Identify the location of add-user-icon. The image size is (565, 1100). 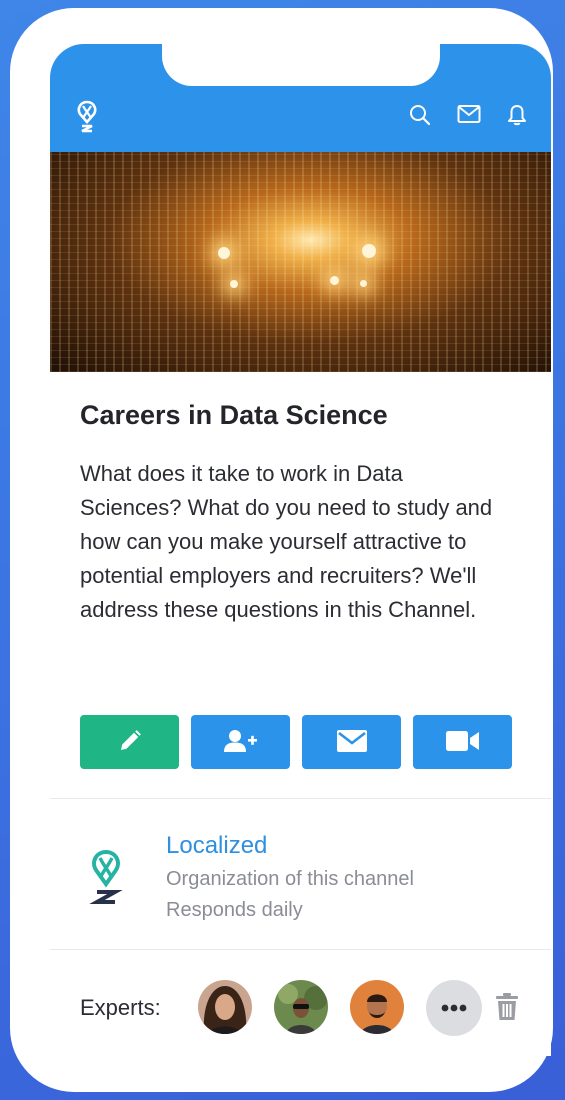
(240, 742).